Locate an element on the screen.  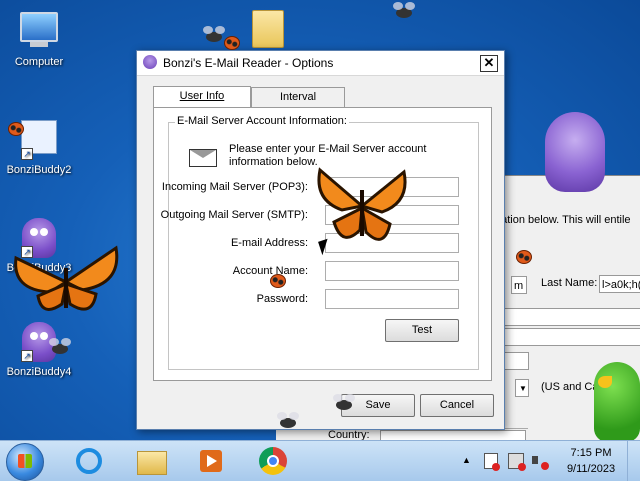
close-button: ✕ is located at coordinates (489, 63).